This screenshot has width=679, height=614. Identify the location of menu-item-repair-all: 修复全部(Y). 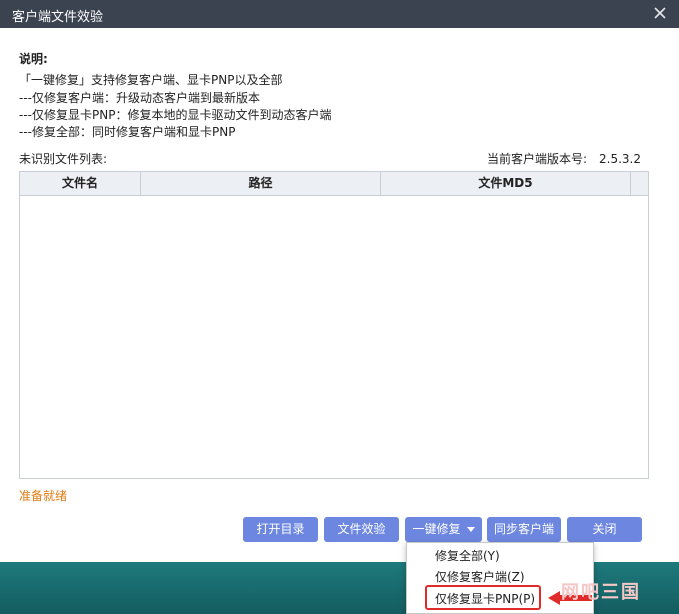
(467, 555).